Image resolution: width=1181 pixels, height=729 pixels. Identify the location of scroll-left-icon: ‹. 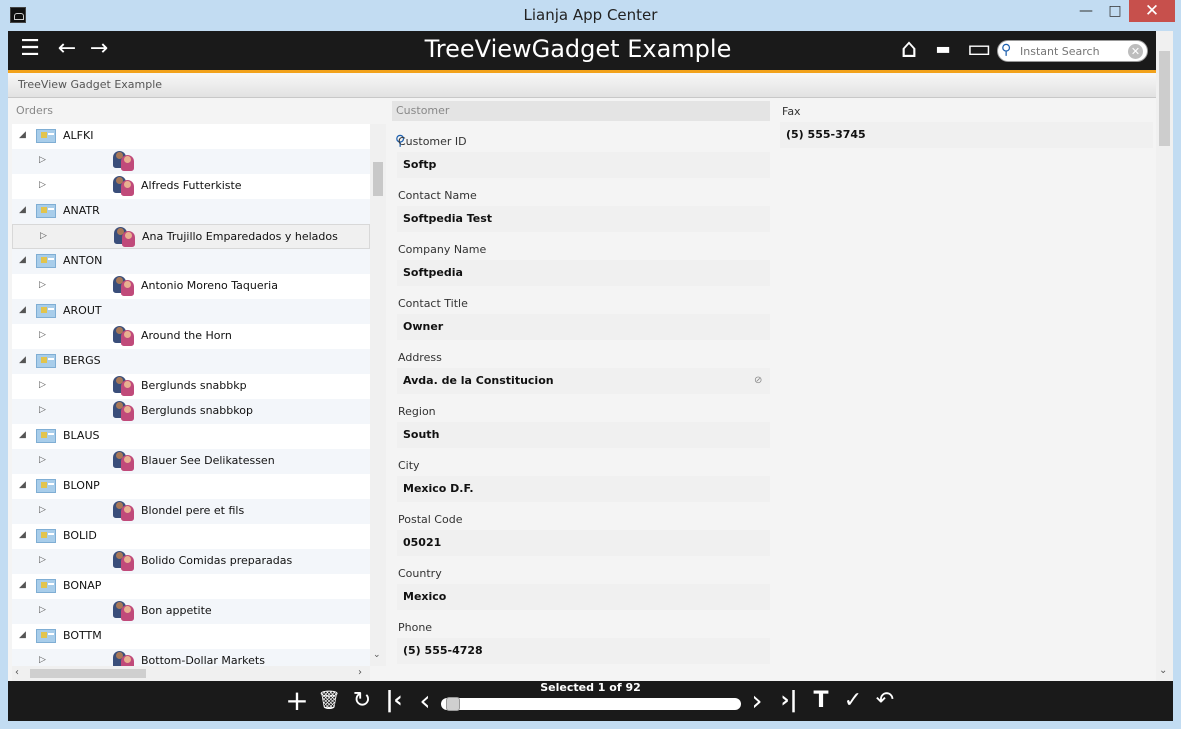
(17, 672).